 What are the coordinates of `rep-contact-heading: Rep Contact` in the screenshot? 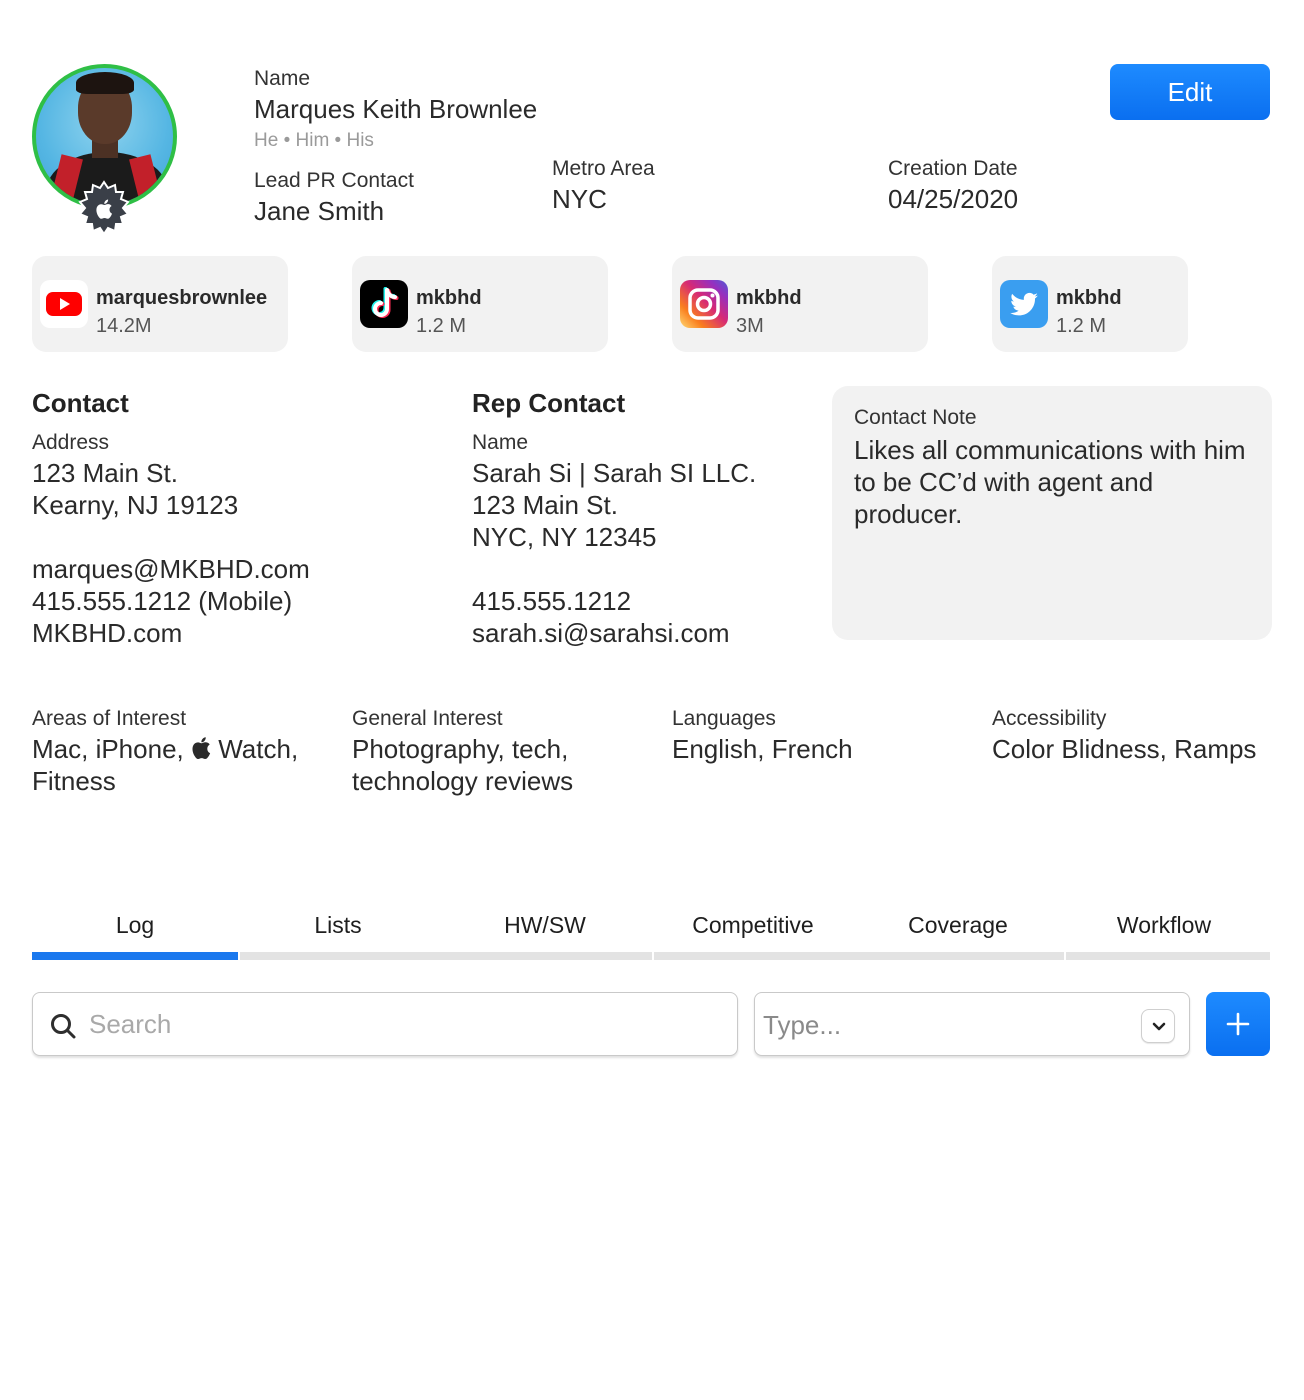 It's located at (549, 403).